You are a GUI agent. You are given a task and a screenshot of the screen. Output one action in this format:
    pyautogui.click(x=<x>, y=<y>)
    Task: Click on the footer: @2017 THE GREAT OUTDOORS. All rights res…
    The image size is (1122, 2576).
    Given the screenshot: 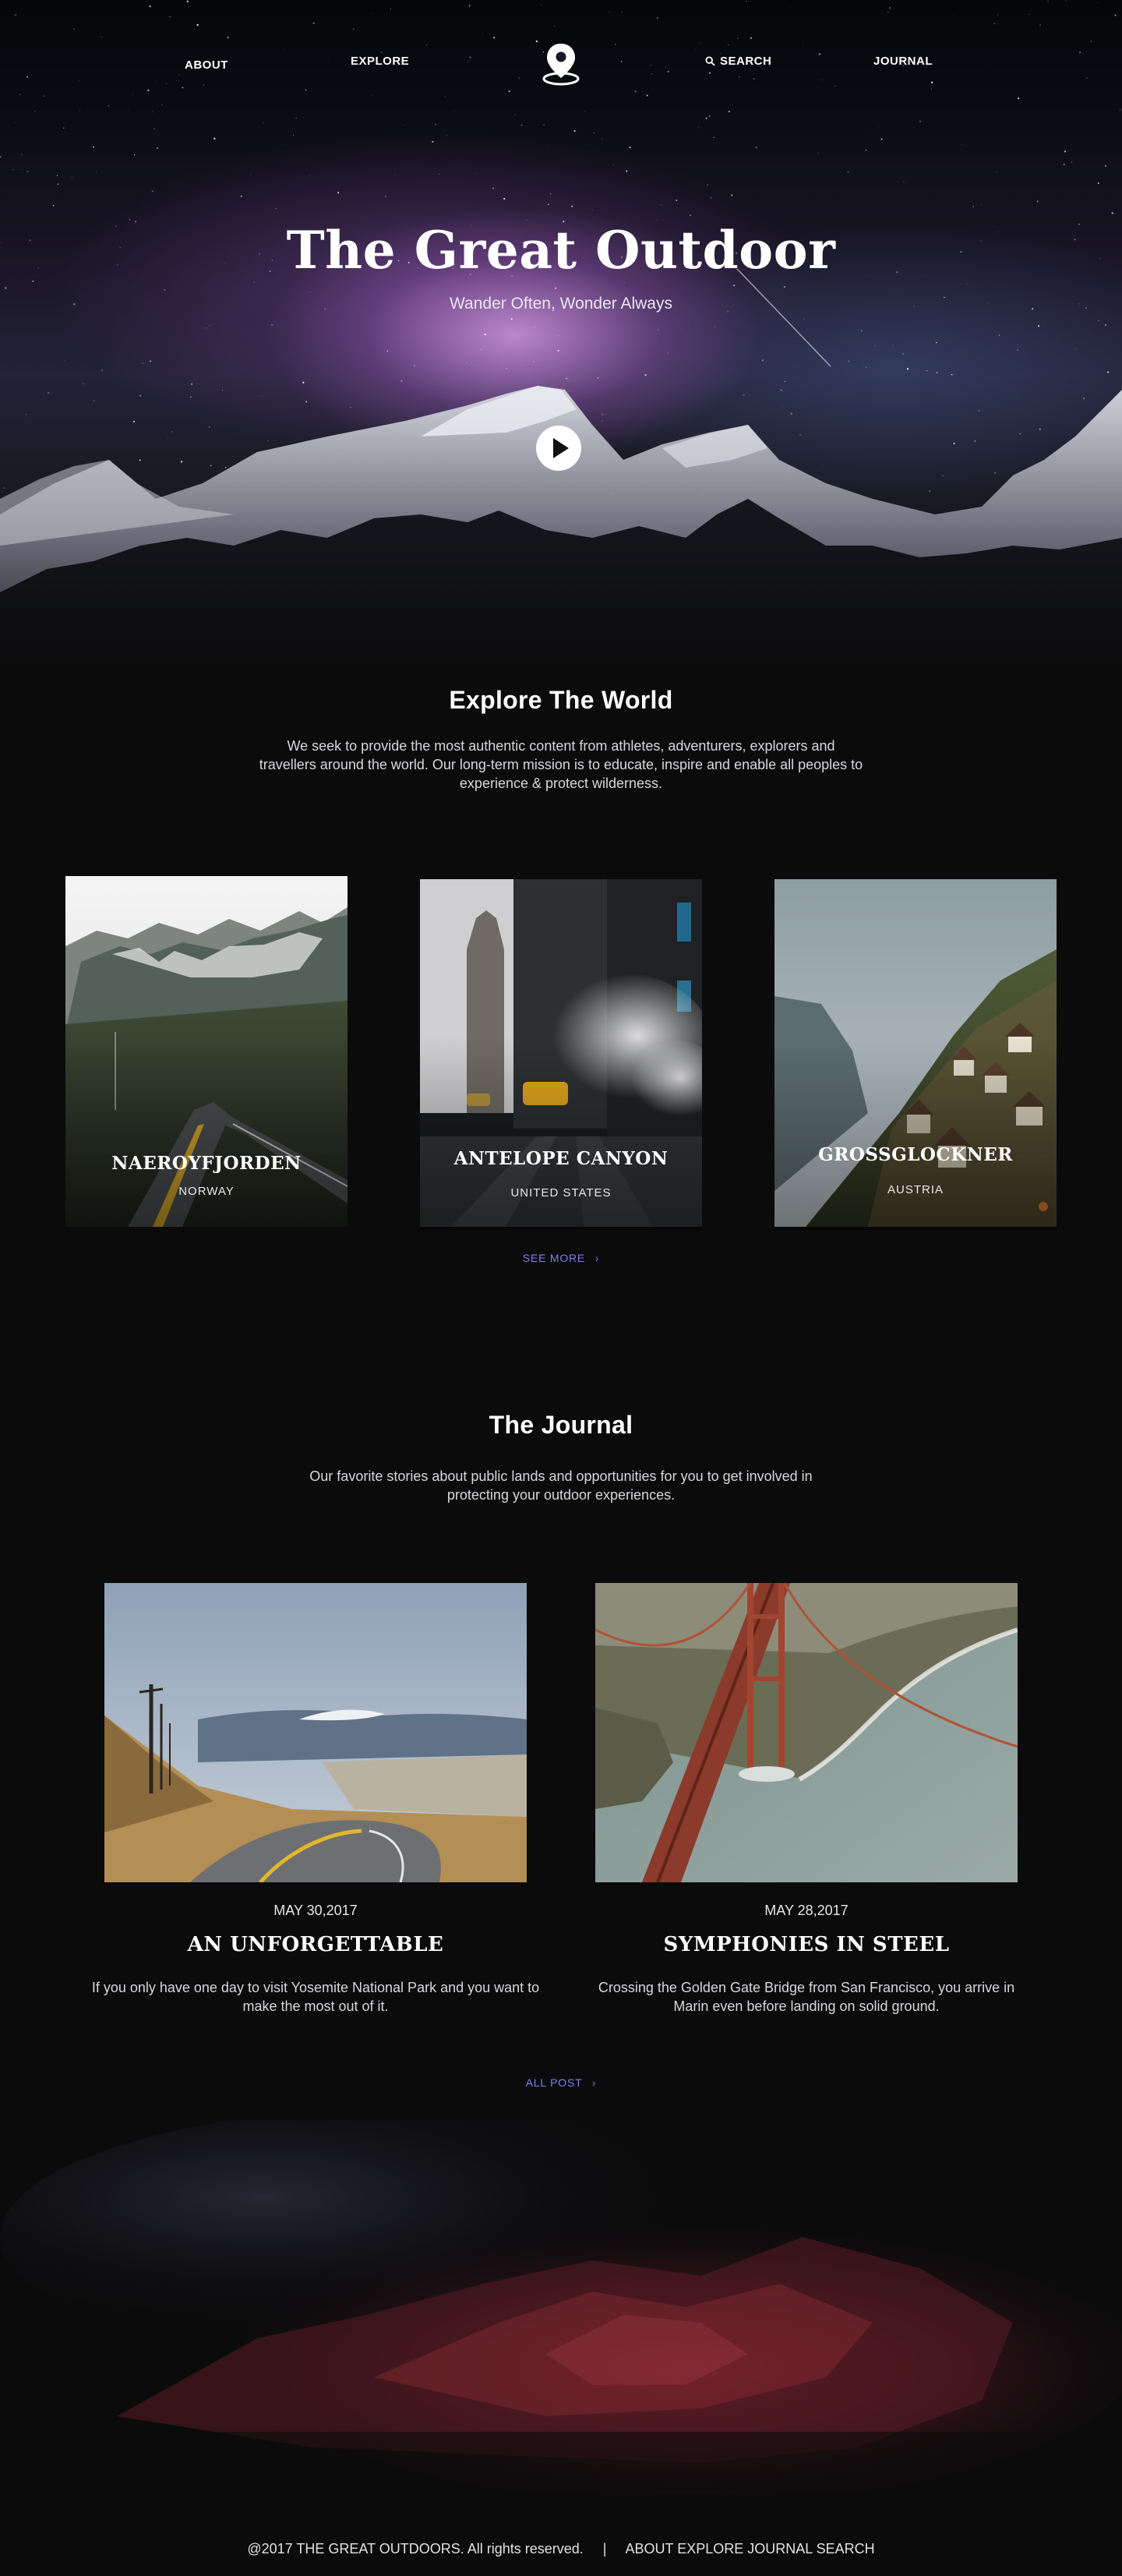 What is the action you would take?
    pyautogui.click(x=561, y=2549)
    